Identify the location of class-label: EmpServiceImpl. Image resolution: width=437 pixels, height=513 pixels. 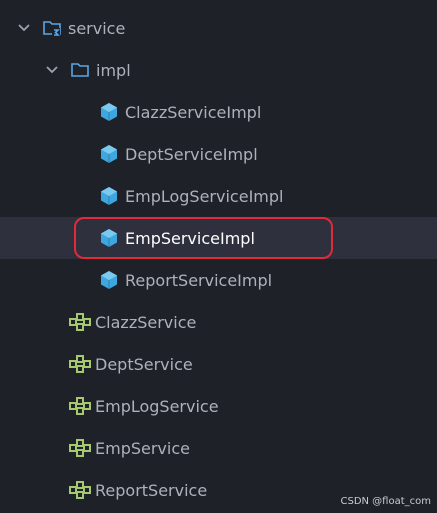
(190, 238).